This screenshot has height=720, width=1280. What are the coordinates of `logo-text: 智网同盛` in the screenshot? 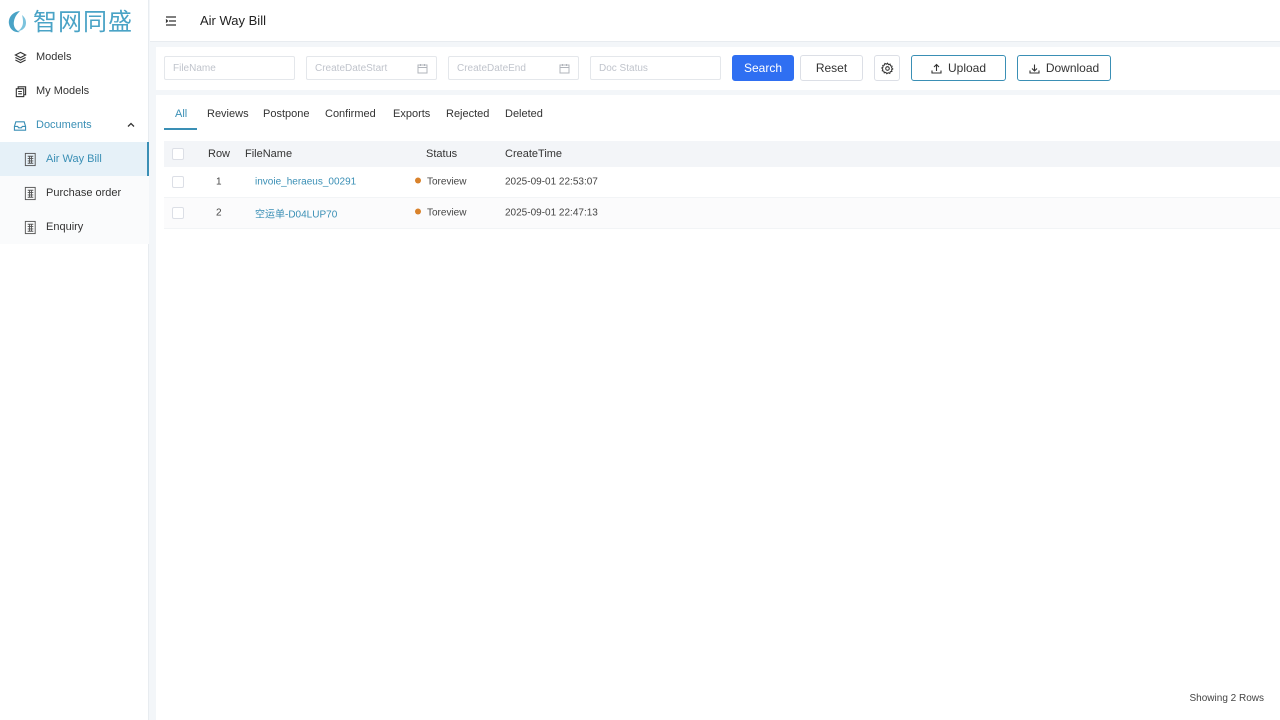 It's located at (83, 22).